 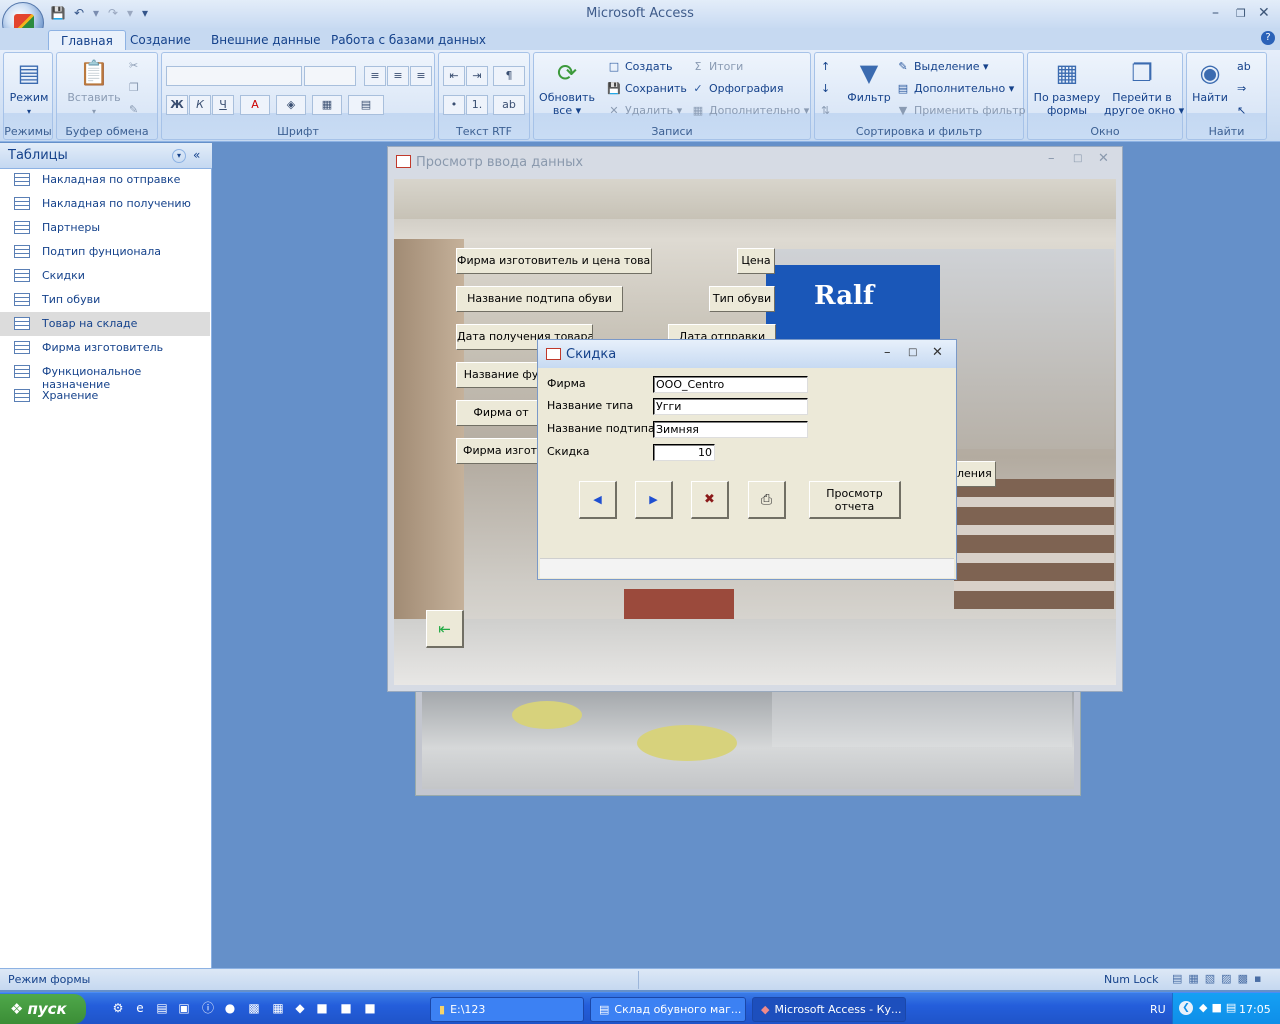 I want to click on clear-sort-icon: ⇅, so click(x=825, y=110).